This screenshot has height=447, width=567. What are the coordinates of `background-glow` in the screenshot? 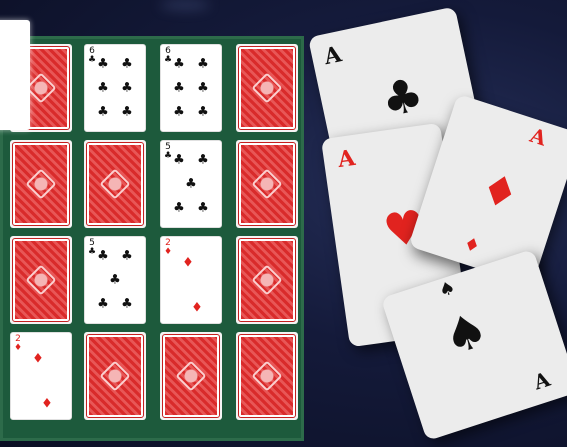 It's located at (185, 5).